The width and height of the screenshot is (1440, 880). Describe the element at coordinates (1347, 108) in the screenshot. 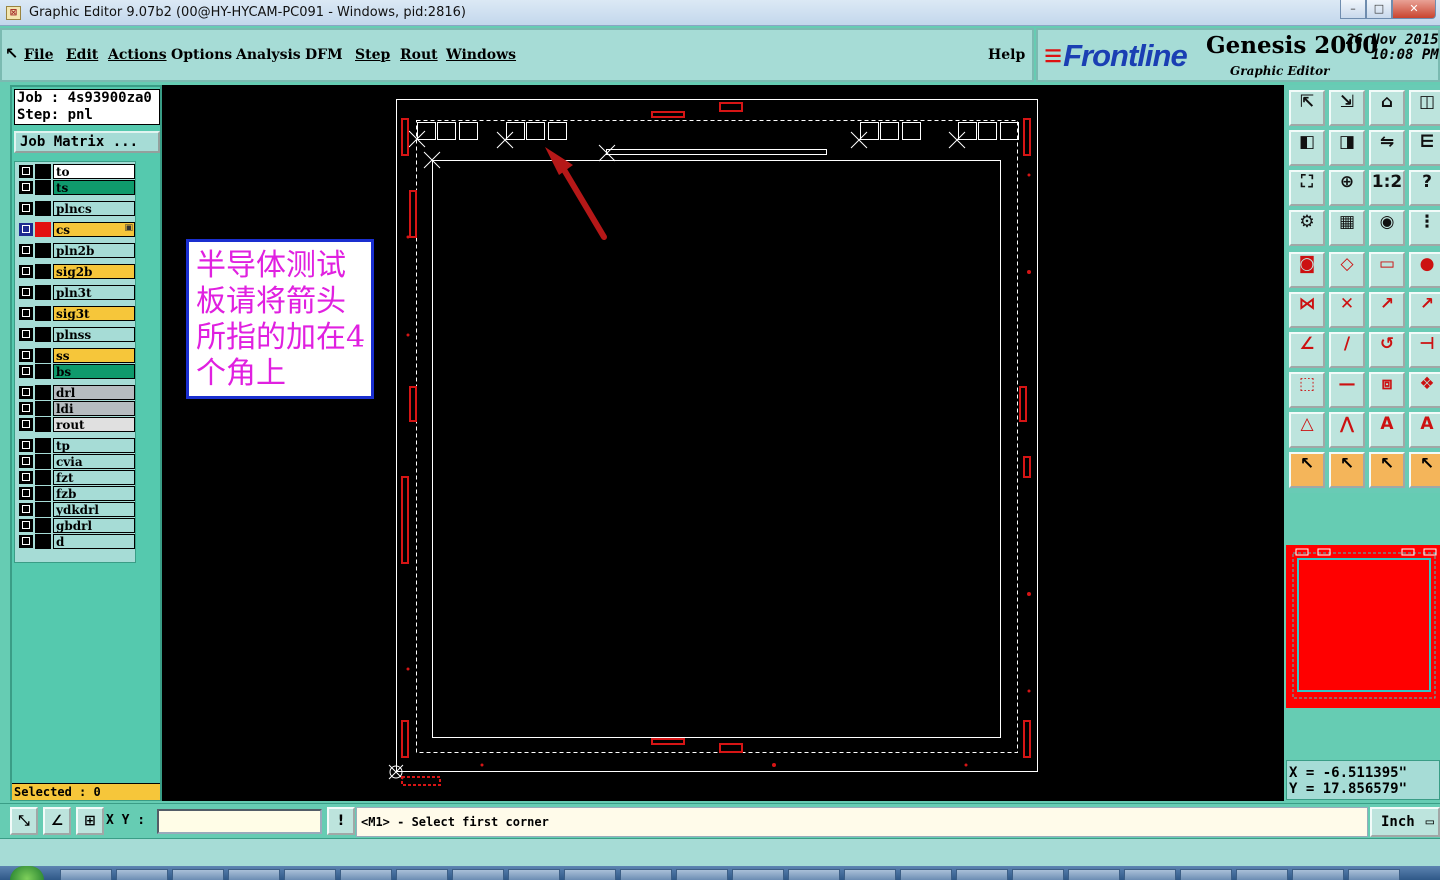

I see `zoom-in-tool-button: ⇲` at that location.